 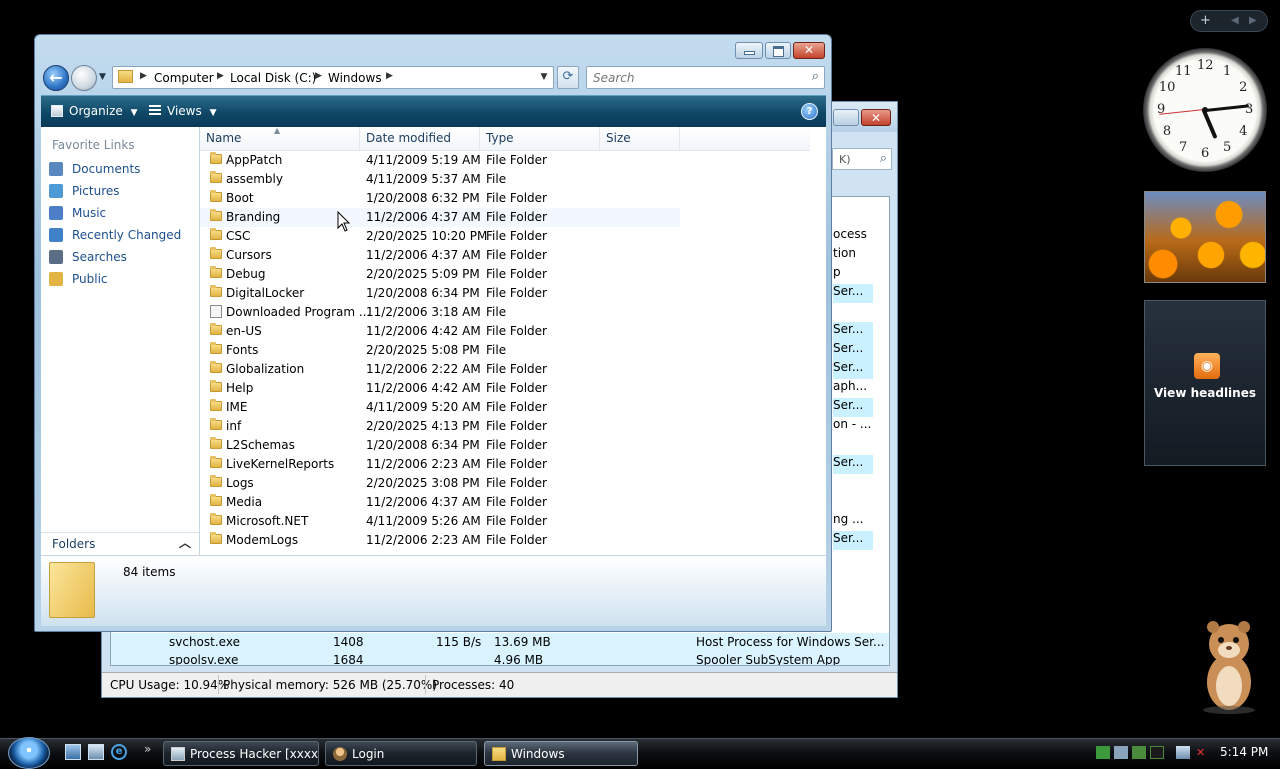 I want to click on clock-number: 10, so click(x=1167, y=87).